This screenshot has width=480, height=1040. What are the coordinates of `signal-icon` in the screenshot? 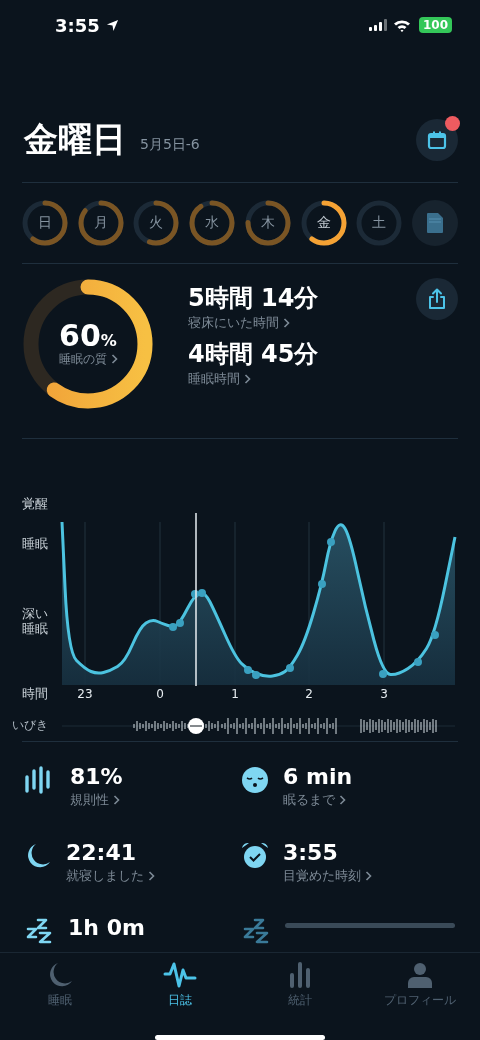 It's located at (377, 25).